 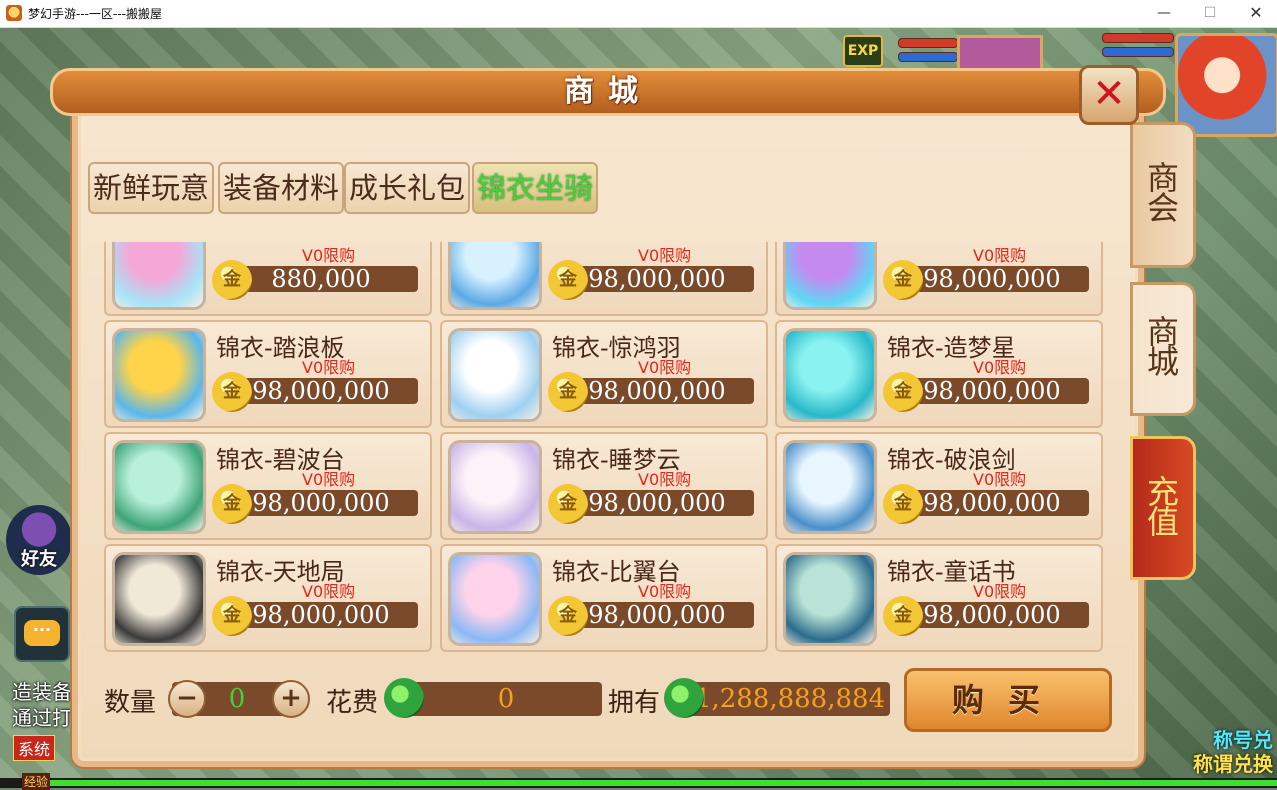 What do you see at coordinates (39, 540) in the screenshot?
I see `friend-button: 好友` at bounding box center [39, 540].